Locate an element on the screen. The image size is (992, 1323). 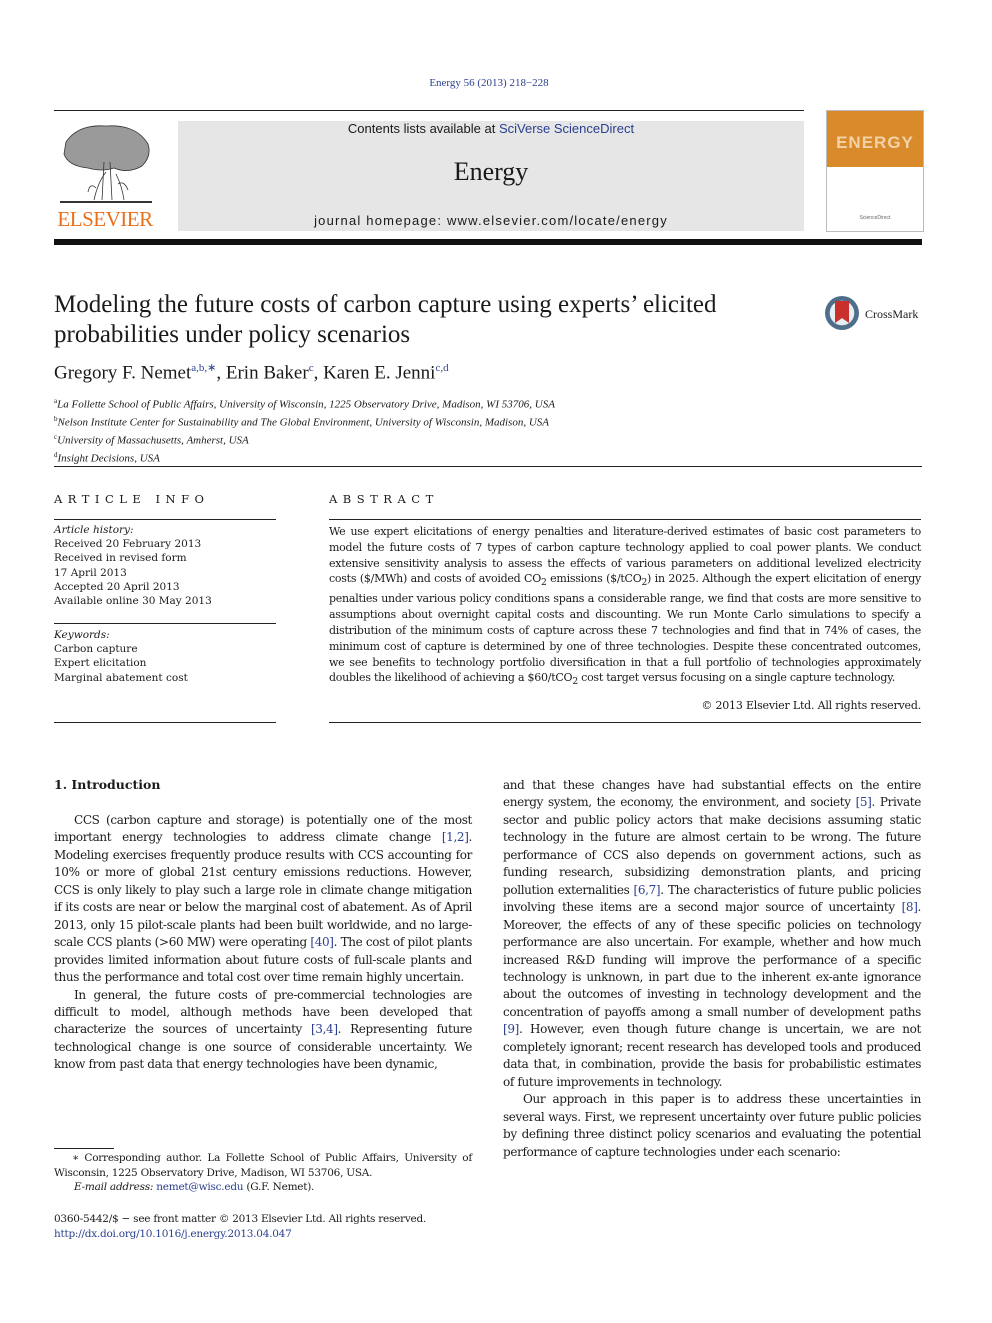
author-name: Karen E. Jenni is located at coordinates (379, 372).